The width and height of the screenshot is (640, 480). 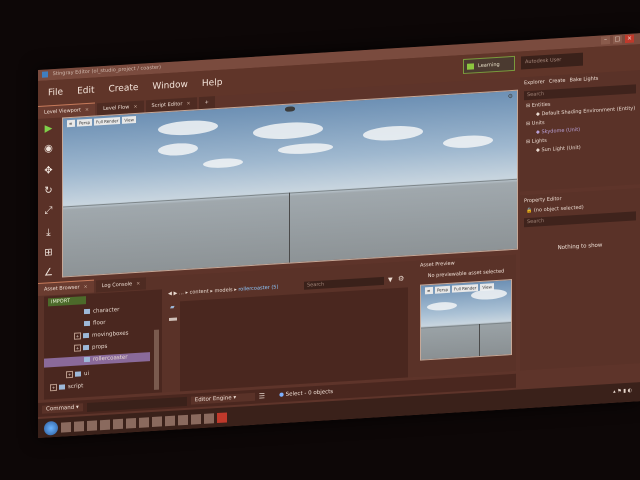 I want to click on gamepad-icon: ◉, so click(x=48, y=149).